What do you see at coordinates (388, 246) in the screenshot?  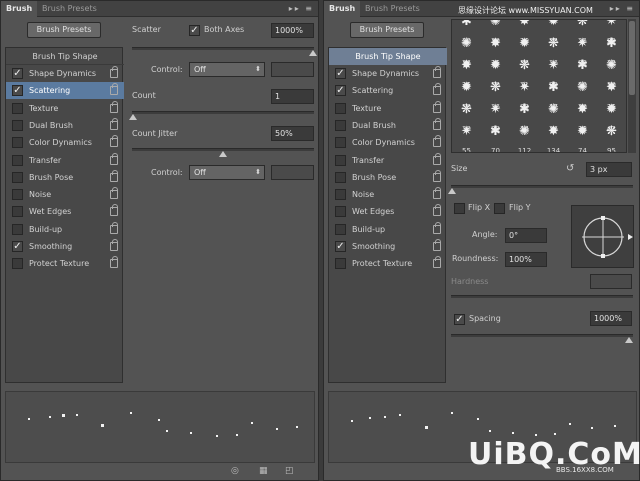 I see `list-item: ✓ Smoothing` at bounding box center [388, 246].